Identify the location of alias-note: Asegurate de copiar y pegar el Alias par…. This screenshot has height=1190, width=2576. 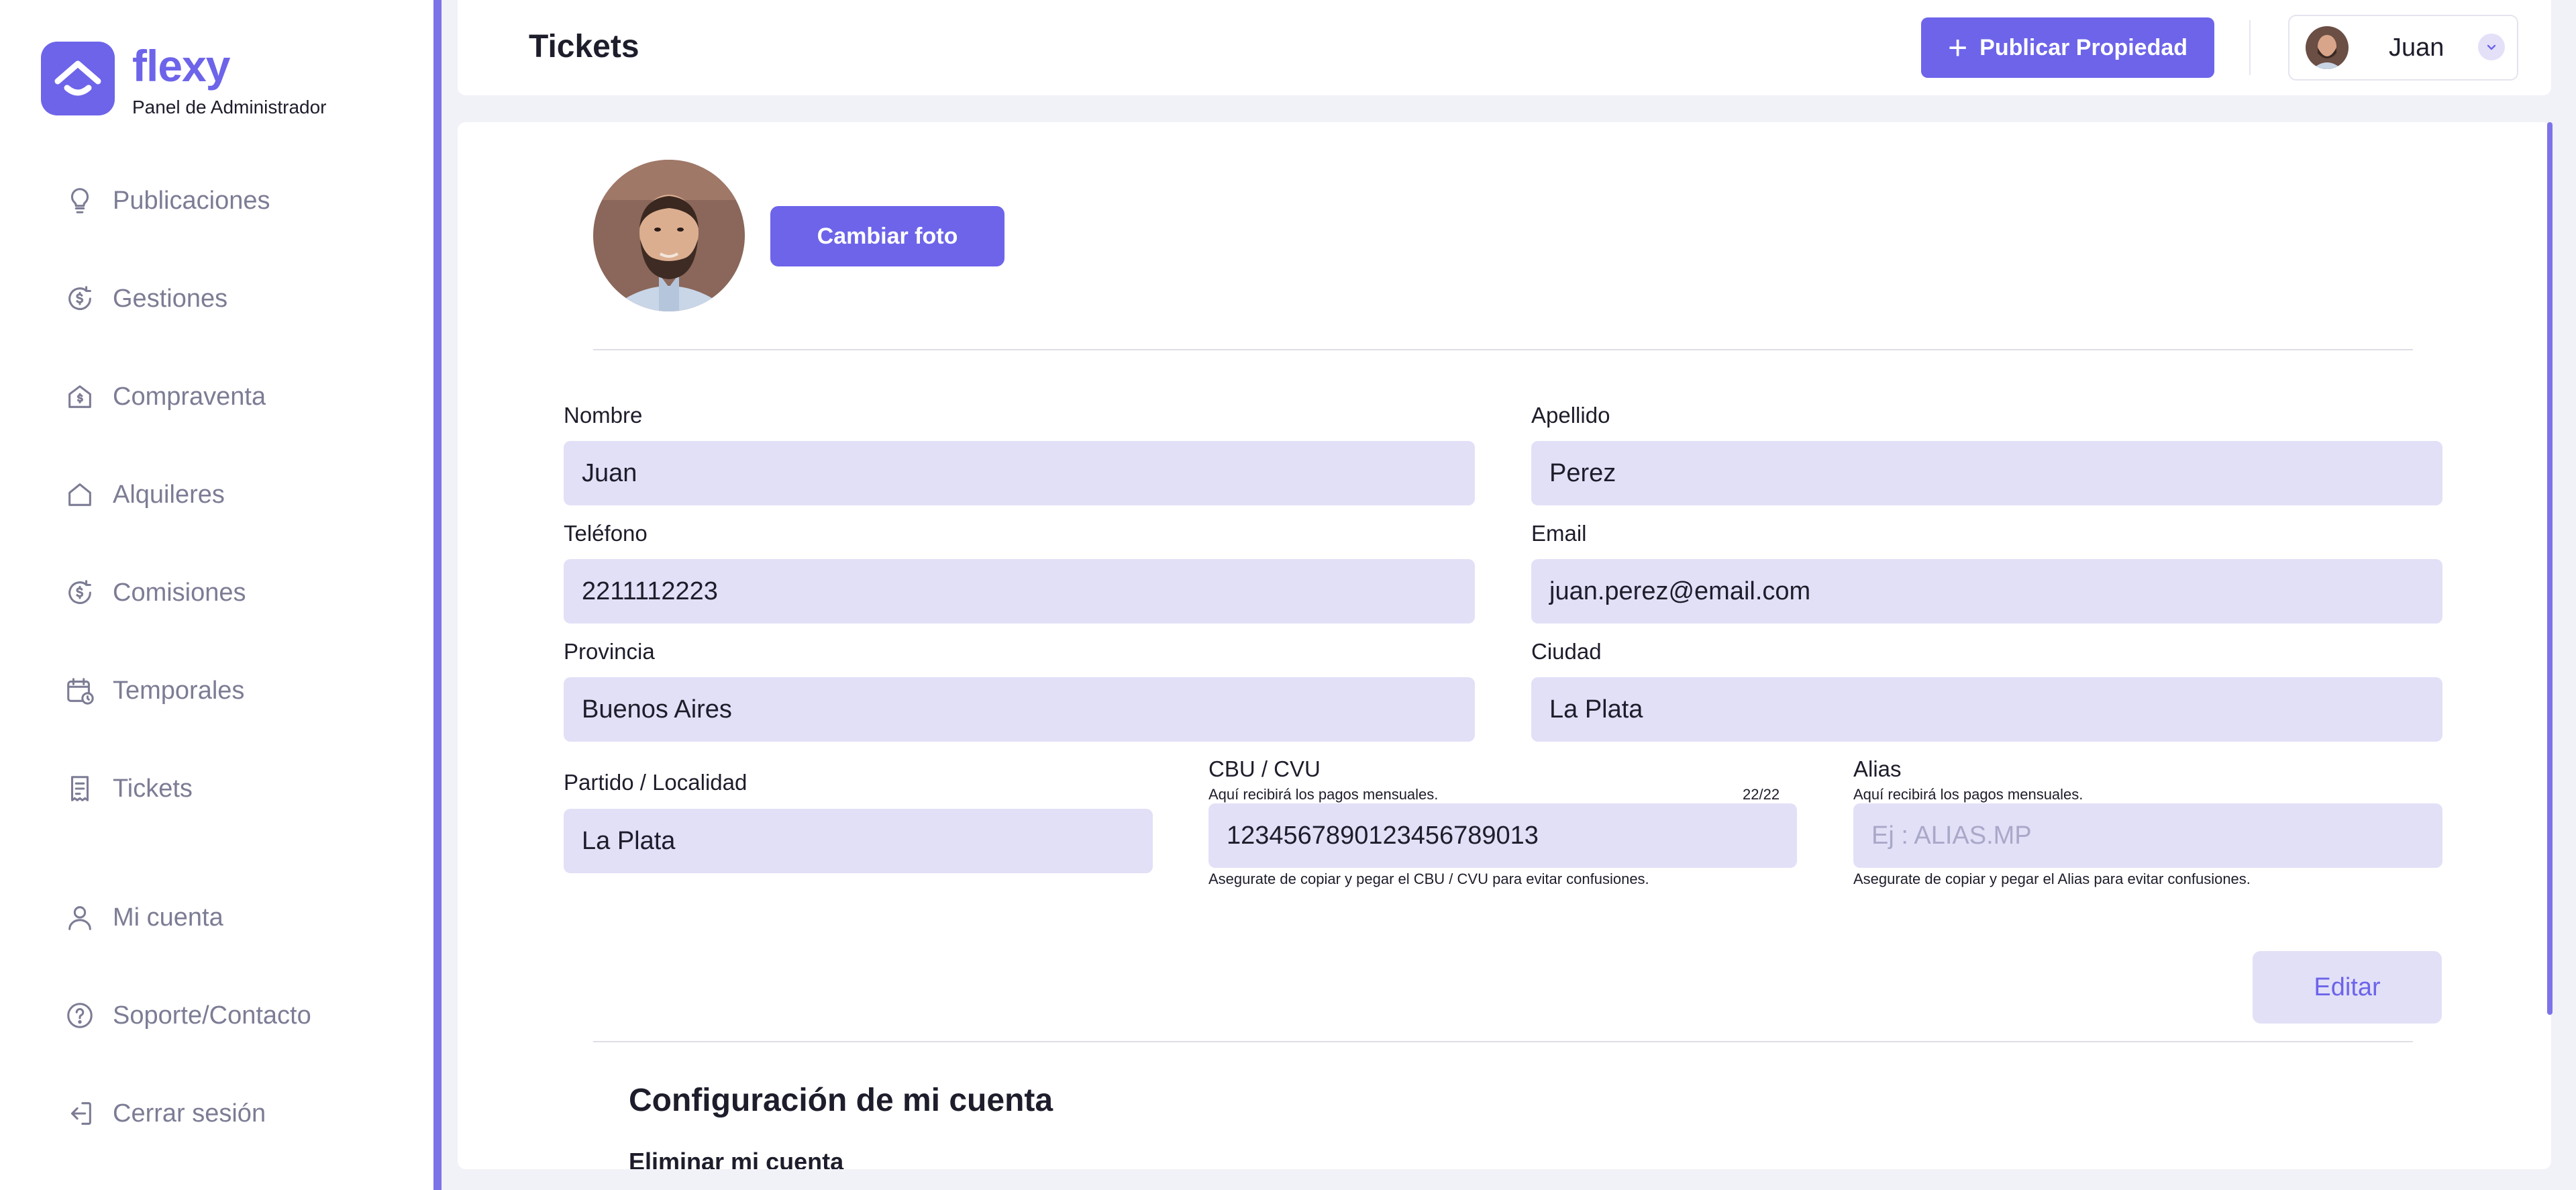
(2052, 879).